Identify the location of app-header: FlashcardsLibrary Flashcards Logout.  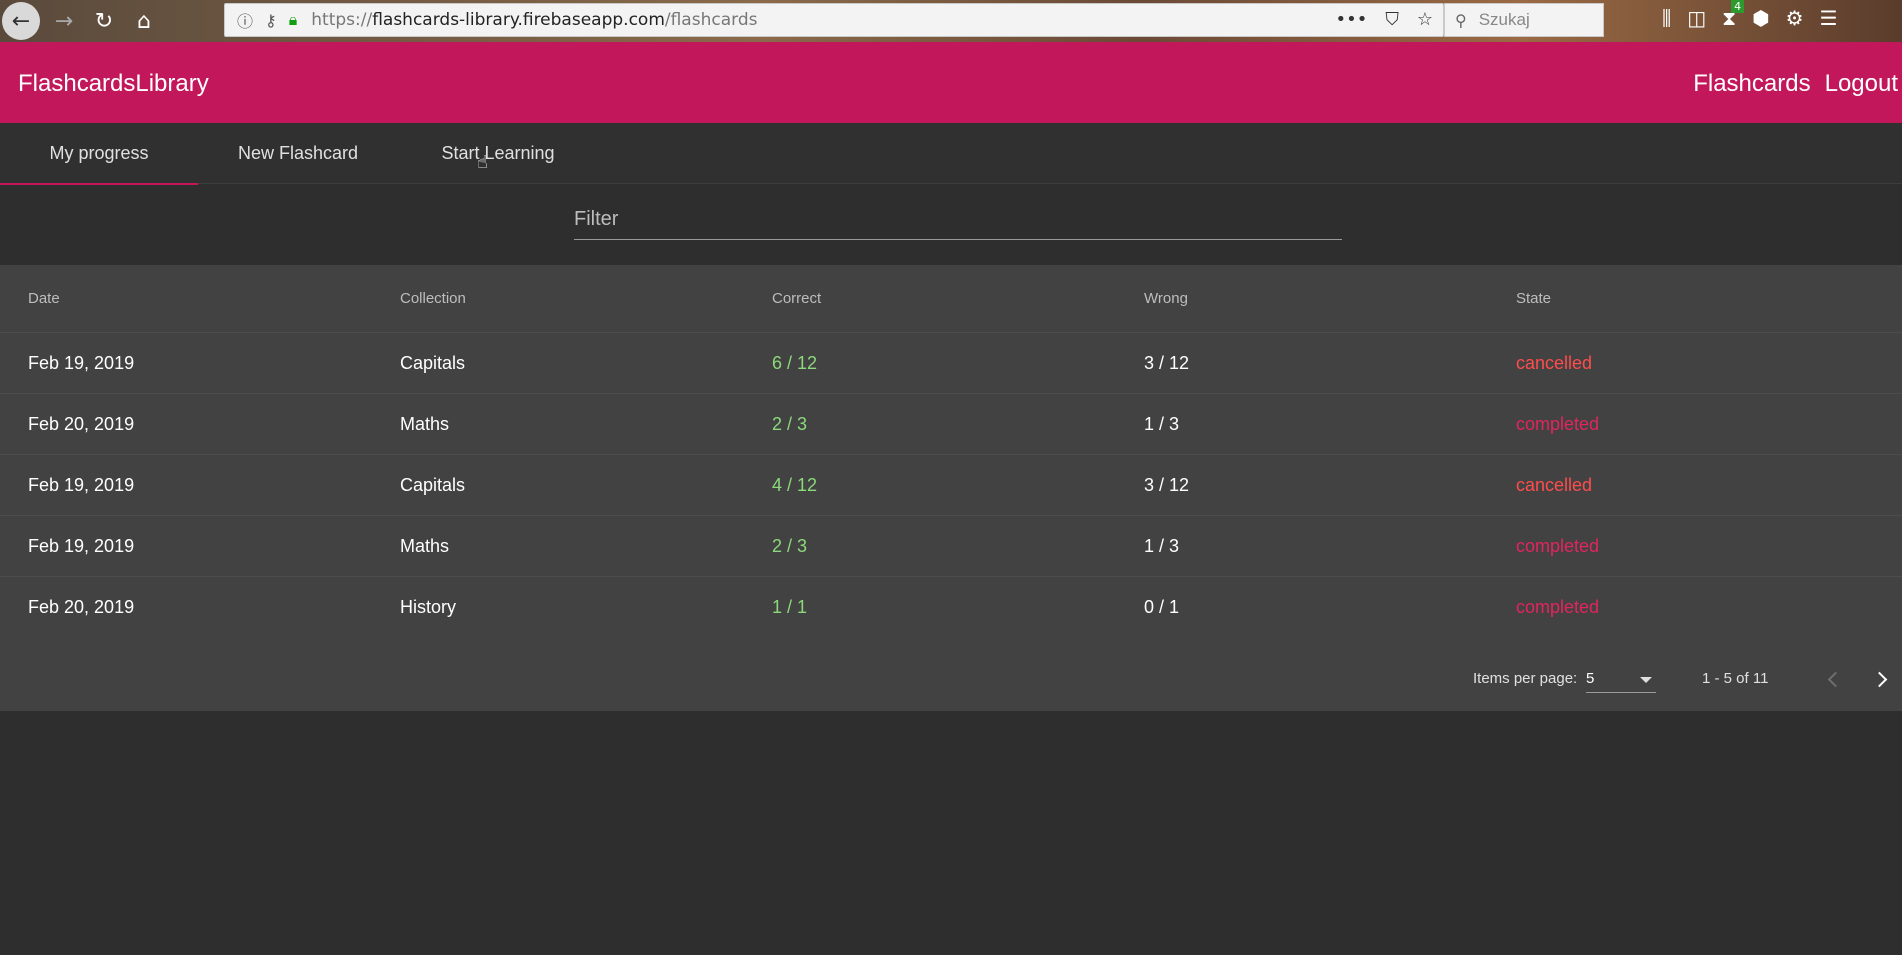
(951, 82).